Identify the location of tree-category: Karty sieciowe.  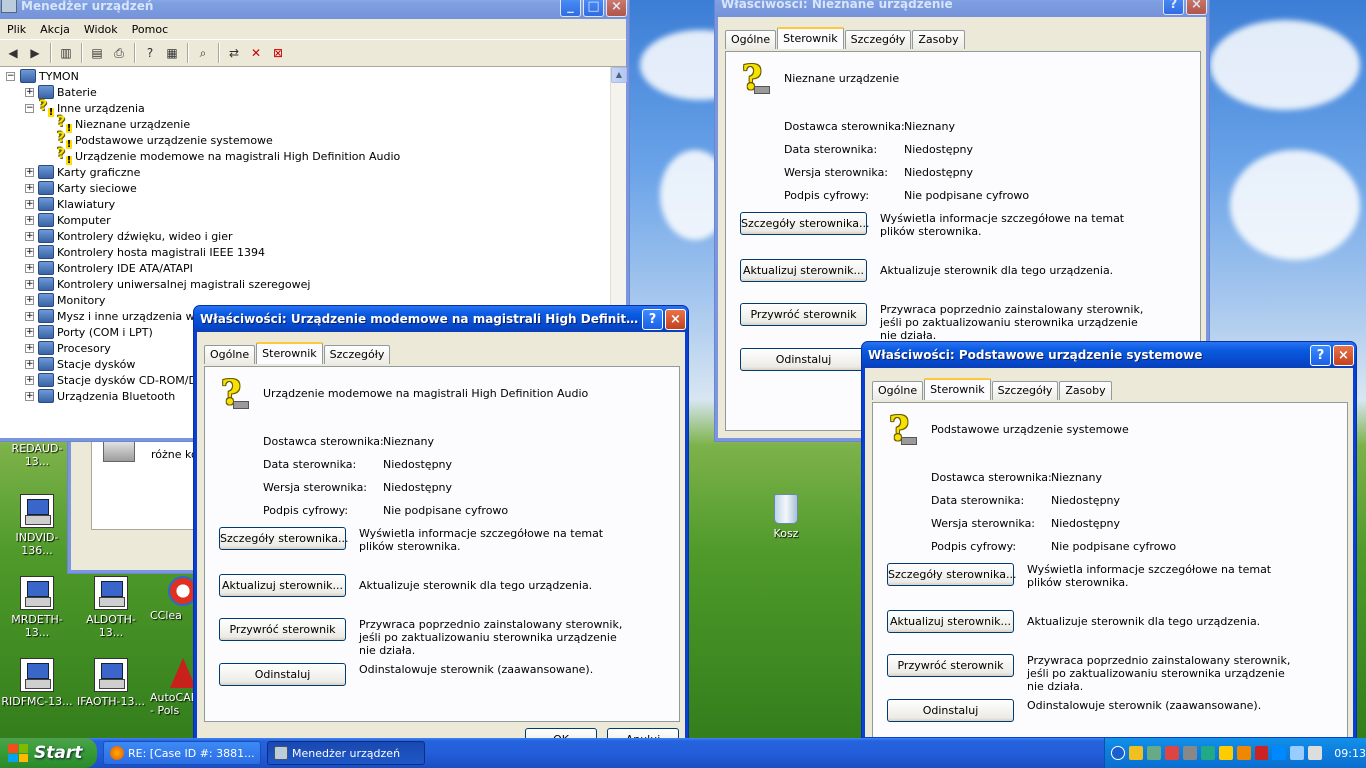
(87, 189).